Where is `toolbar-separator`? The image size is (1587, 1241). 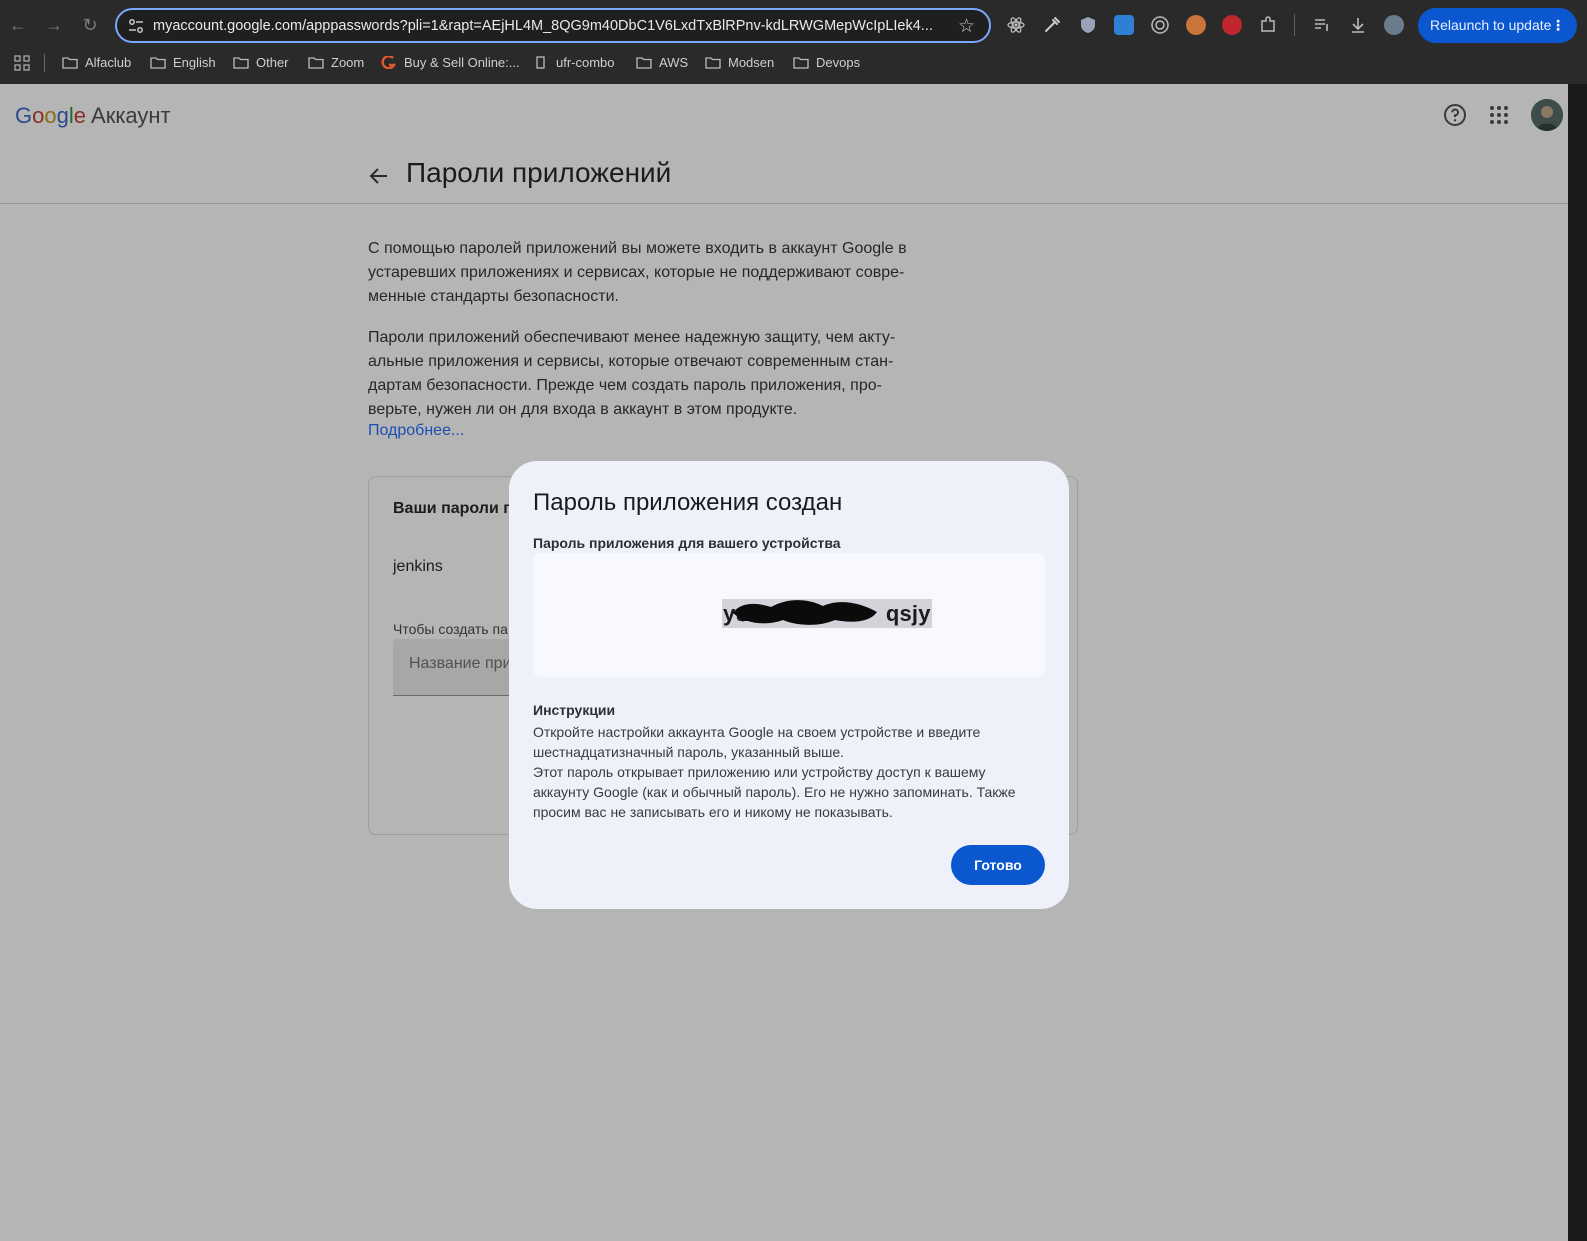 toolbar-separator is located at coordinates (1294, 25).